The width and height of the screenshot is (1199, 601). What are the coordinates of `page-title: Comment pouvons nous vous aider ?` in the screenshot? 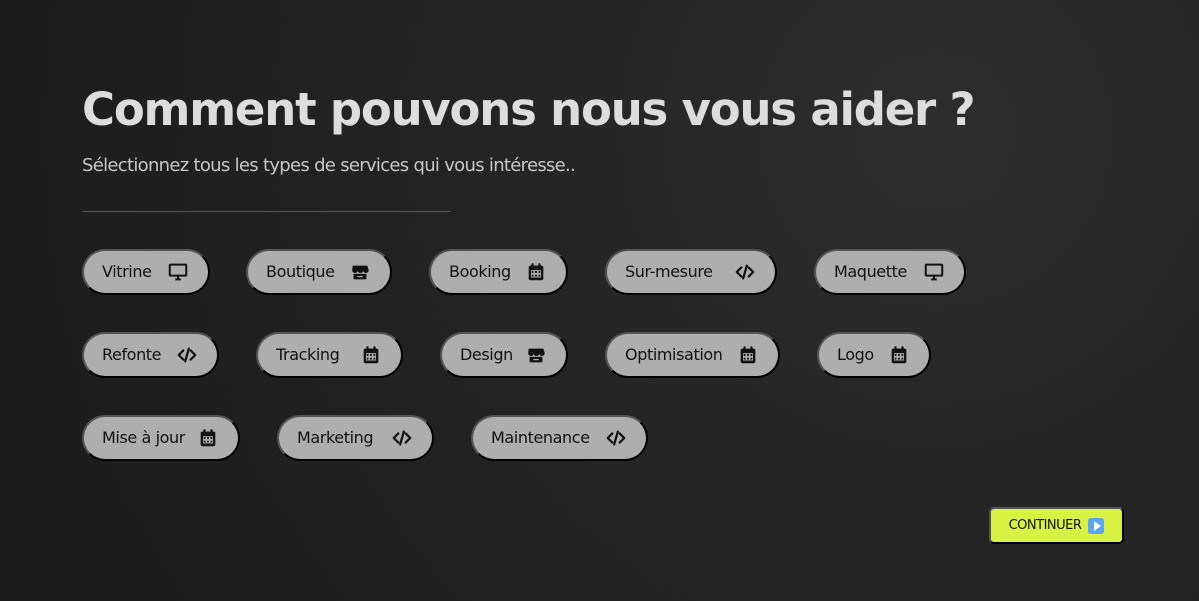 It's located at (529, 109).